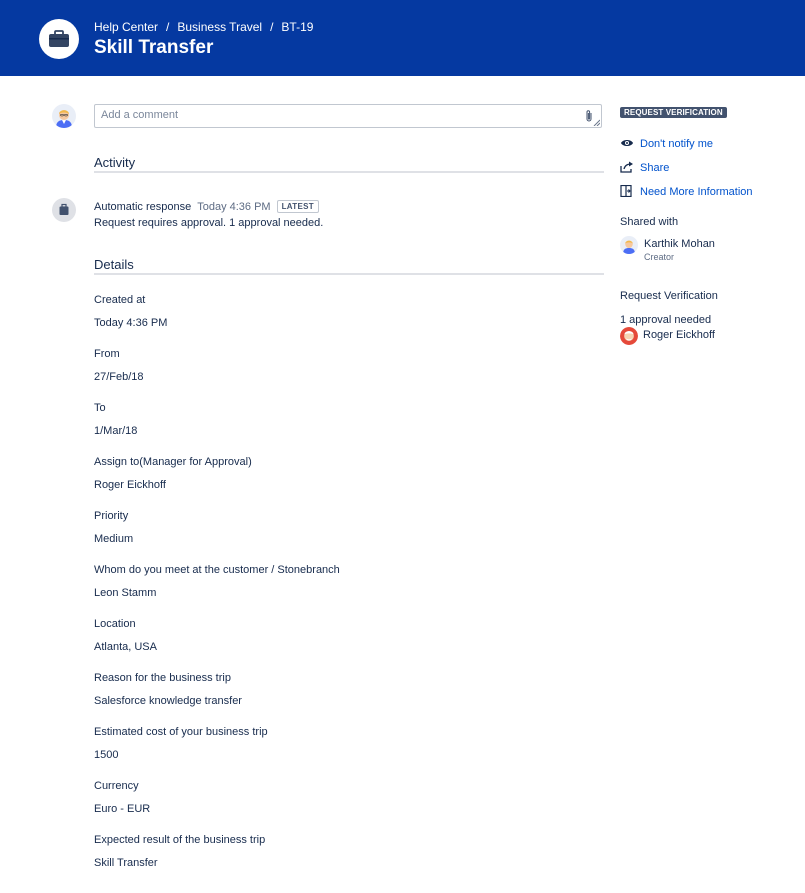 The height and width of the screenshot is (893, 805). Describe the element at coordinates (120, 300) in the screenshot. I see `field-label-created-at: Created at` at that location.